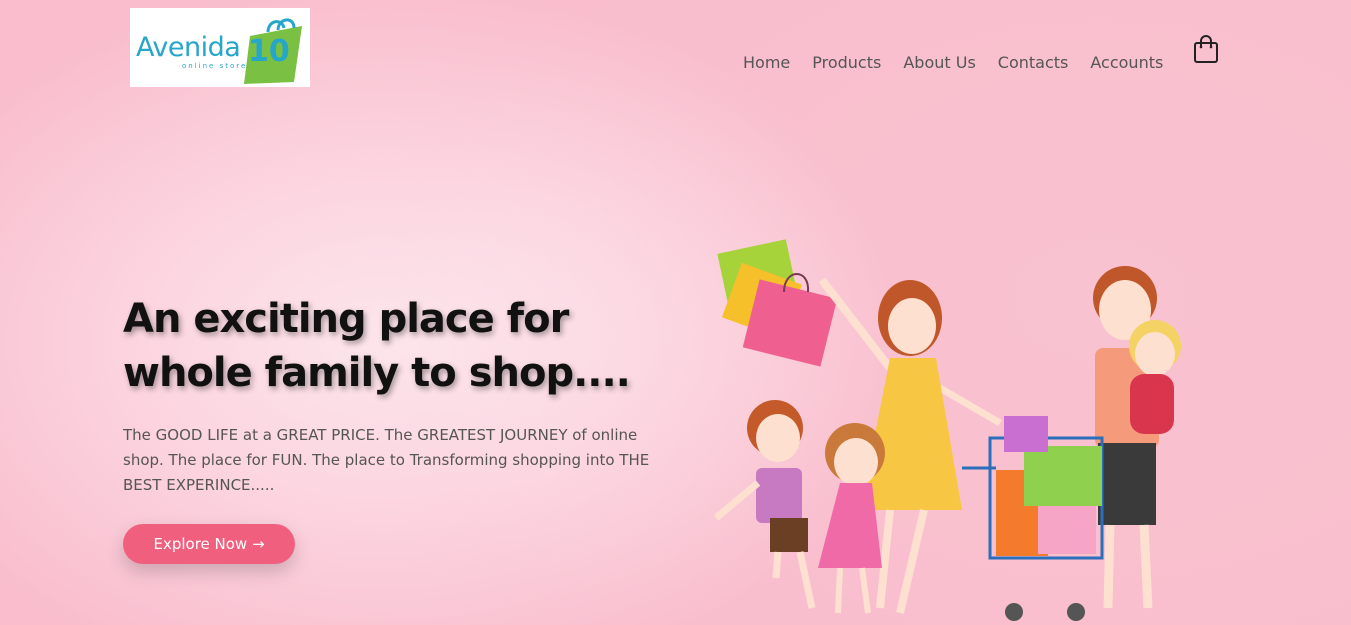 The image size is (1351, 625). Describe the element at coordinates (1206, 49) in the screenshot. I see `shopping-bag-icon` at that location.